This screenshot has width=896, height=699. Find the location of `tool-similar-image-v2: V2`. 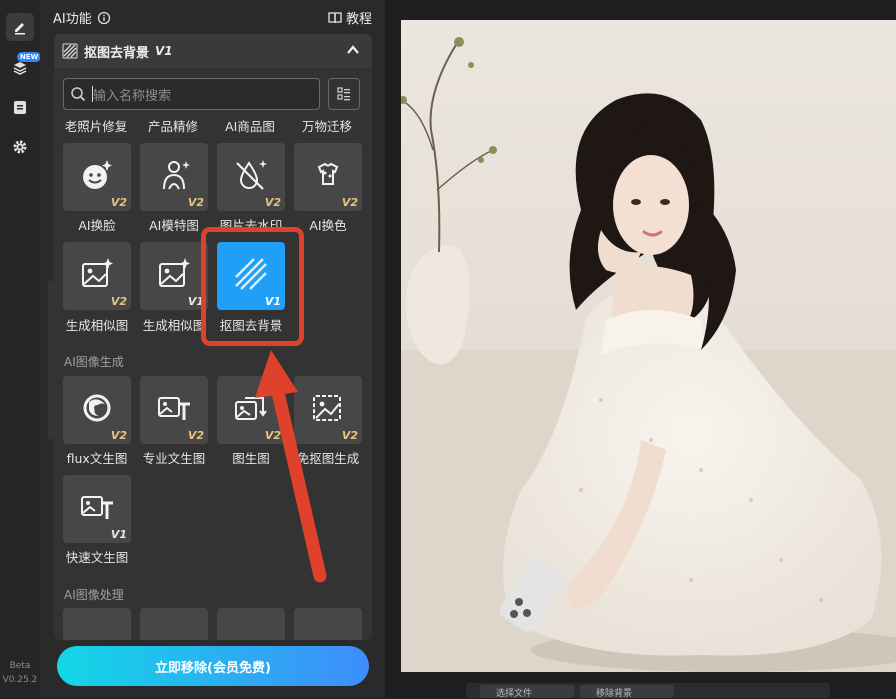

tool-similar-image-v2: V2 is located at coordinates (97, 276).